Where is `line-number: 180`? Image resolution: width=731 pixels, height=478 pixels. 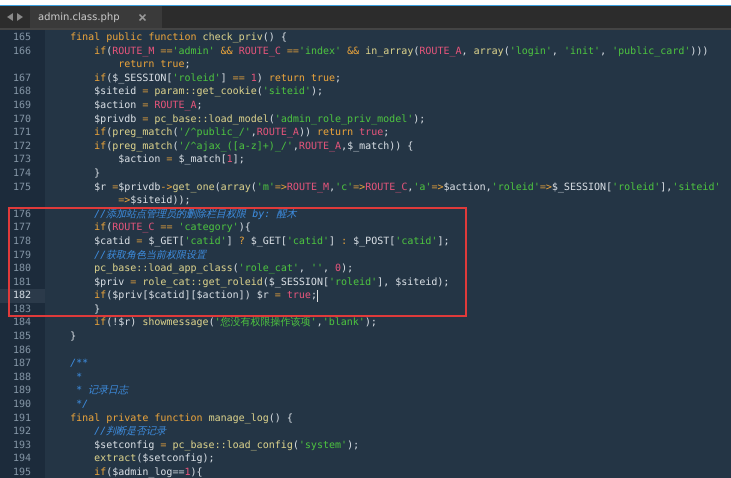
line-number: 180 is located at coordinates (22, 269).